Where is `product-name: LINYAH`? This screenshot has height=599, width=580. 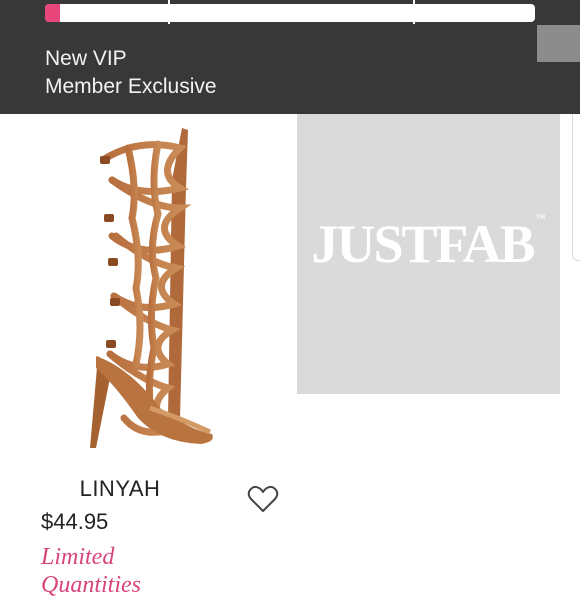
product-name: LINYAH is located at coordinates (120, 489).